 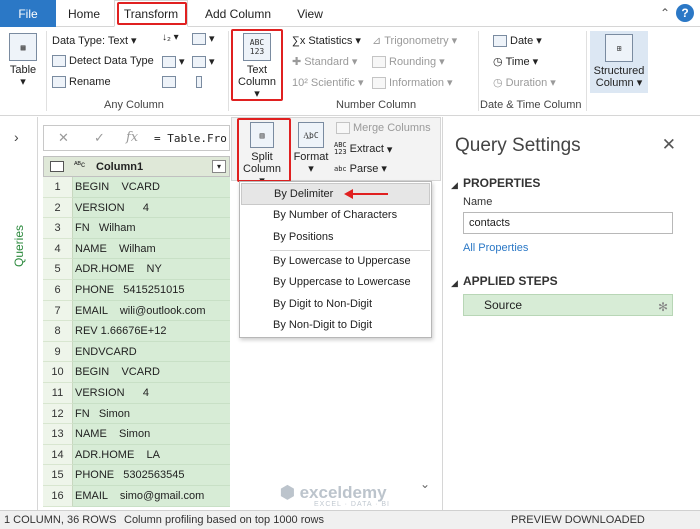 What do you see at coordinates (58, 455) in the screenshot?
I see `row-number: 14` at bounding box center [58, 455].